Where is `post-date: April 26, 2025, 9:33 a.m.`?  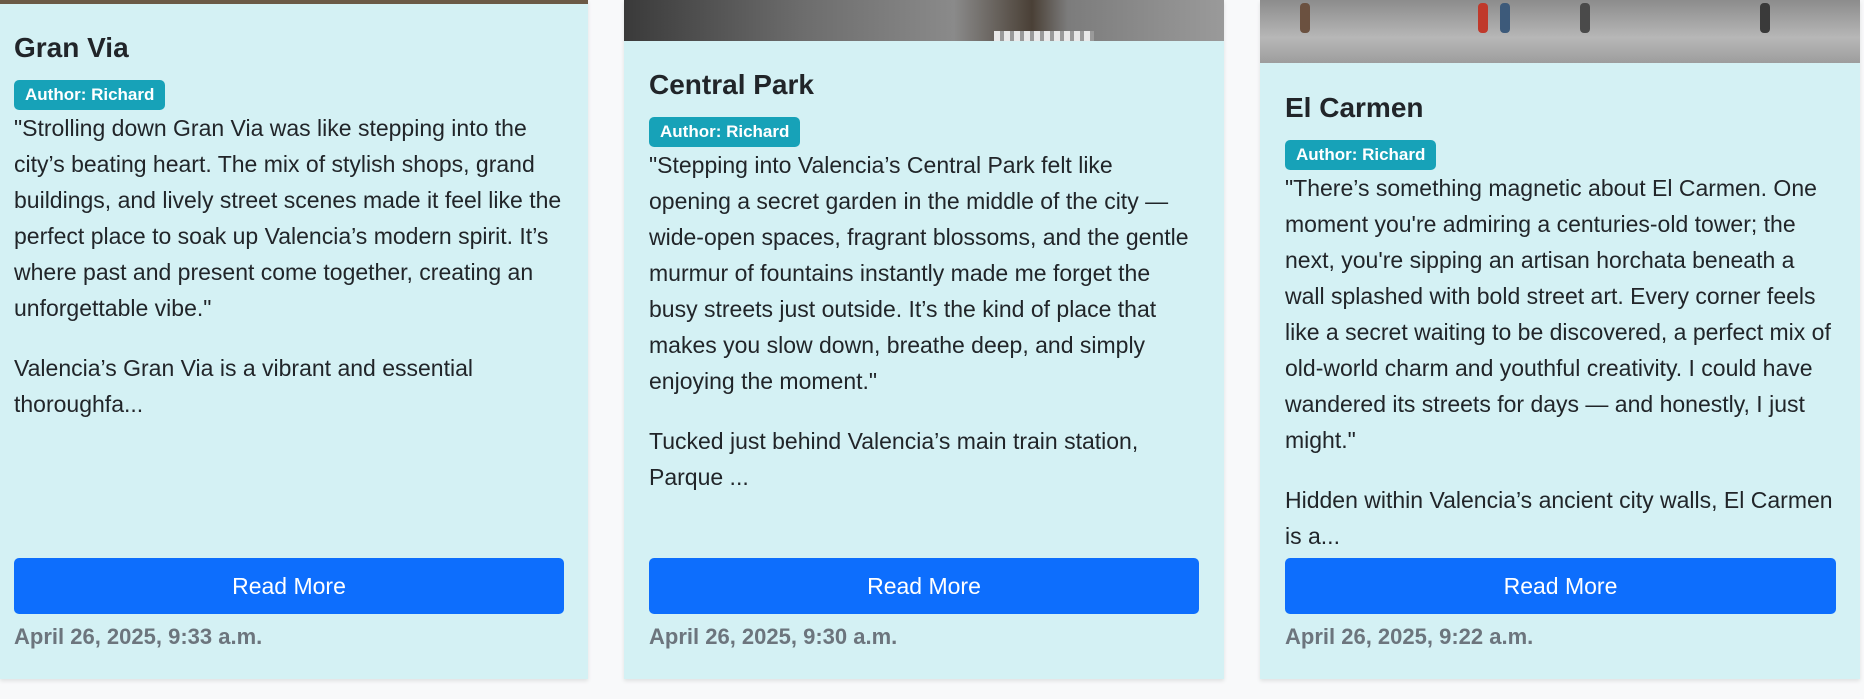 post-date: April 26, 2025, 9:33 a.m. is located at coordinates (138, 636).